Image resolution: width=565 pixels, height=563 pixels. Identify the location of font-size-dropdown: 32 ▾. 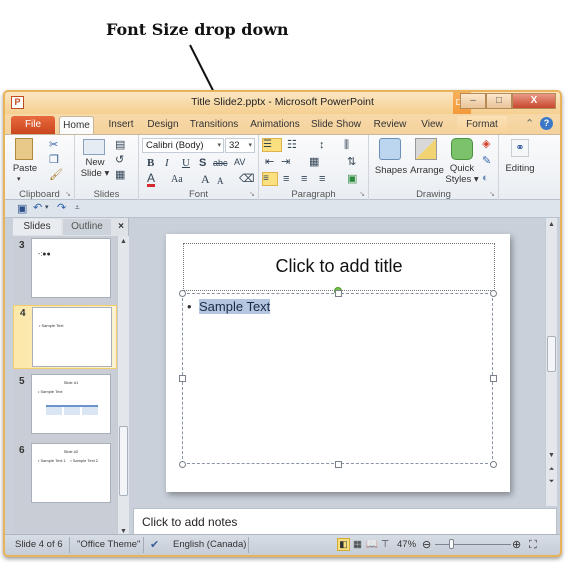
(240, 145).